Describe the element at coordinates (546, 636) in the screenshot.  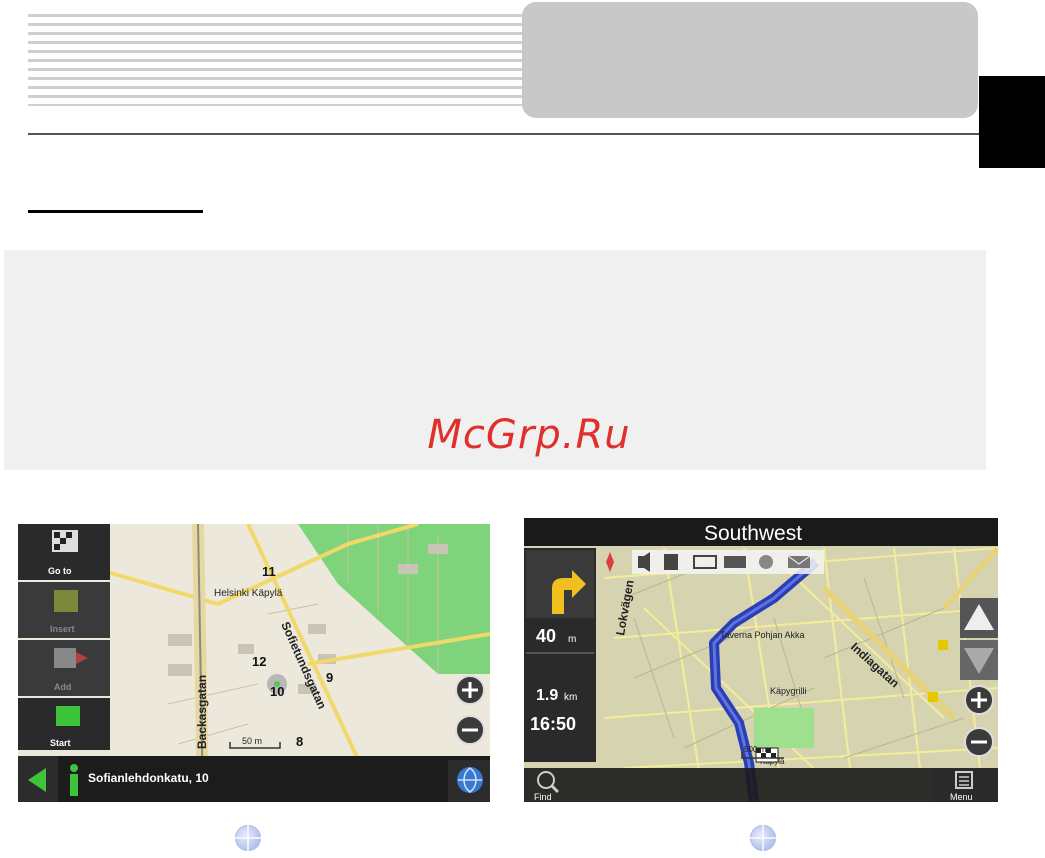
I see `distance-value: 40` at that location.